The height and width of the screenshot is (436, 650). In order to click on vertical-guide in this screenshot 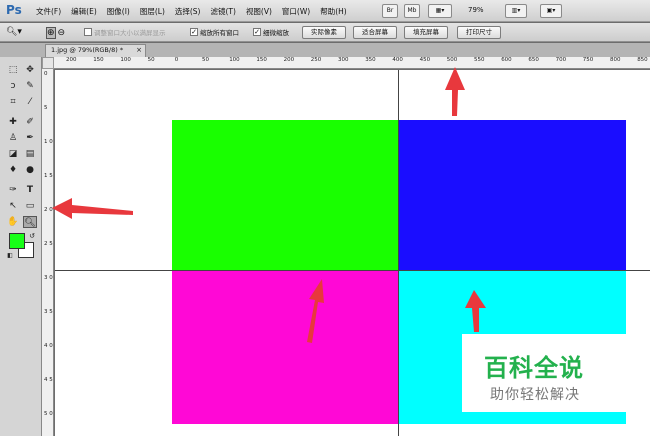, I will do `click(398, 253)`.